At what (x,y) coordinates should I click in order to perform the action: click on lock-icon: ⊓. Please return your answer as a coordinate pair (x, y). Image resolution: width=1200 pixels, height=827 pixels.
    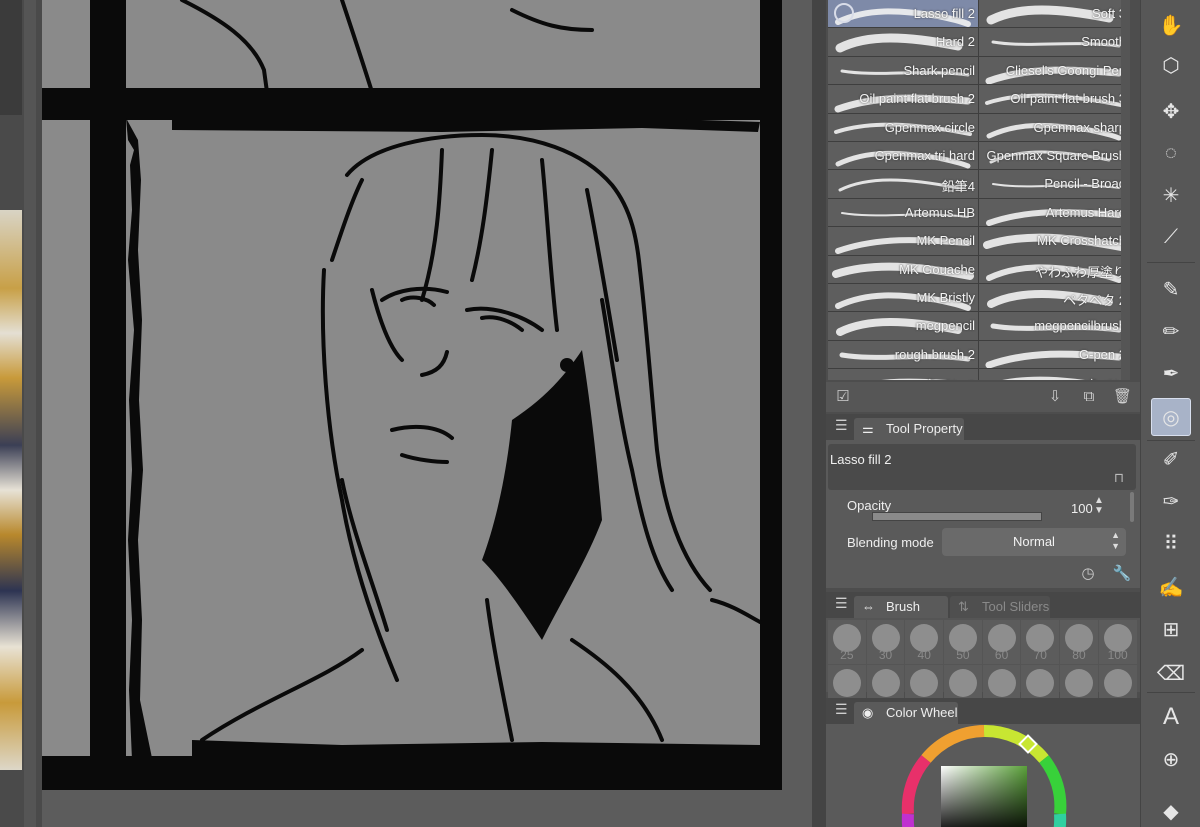
    Looking at the image, I should click on (1119, 478).